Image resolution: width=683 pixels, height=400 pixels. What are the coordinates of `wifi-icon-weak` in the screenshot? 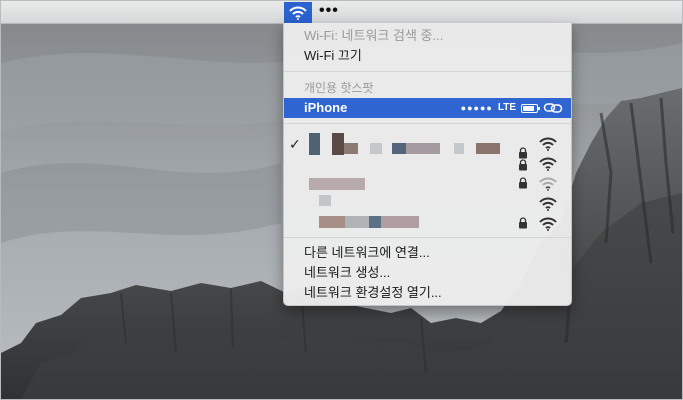 It's located at (548, 184).